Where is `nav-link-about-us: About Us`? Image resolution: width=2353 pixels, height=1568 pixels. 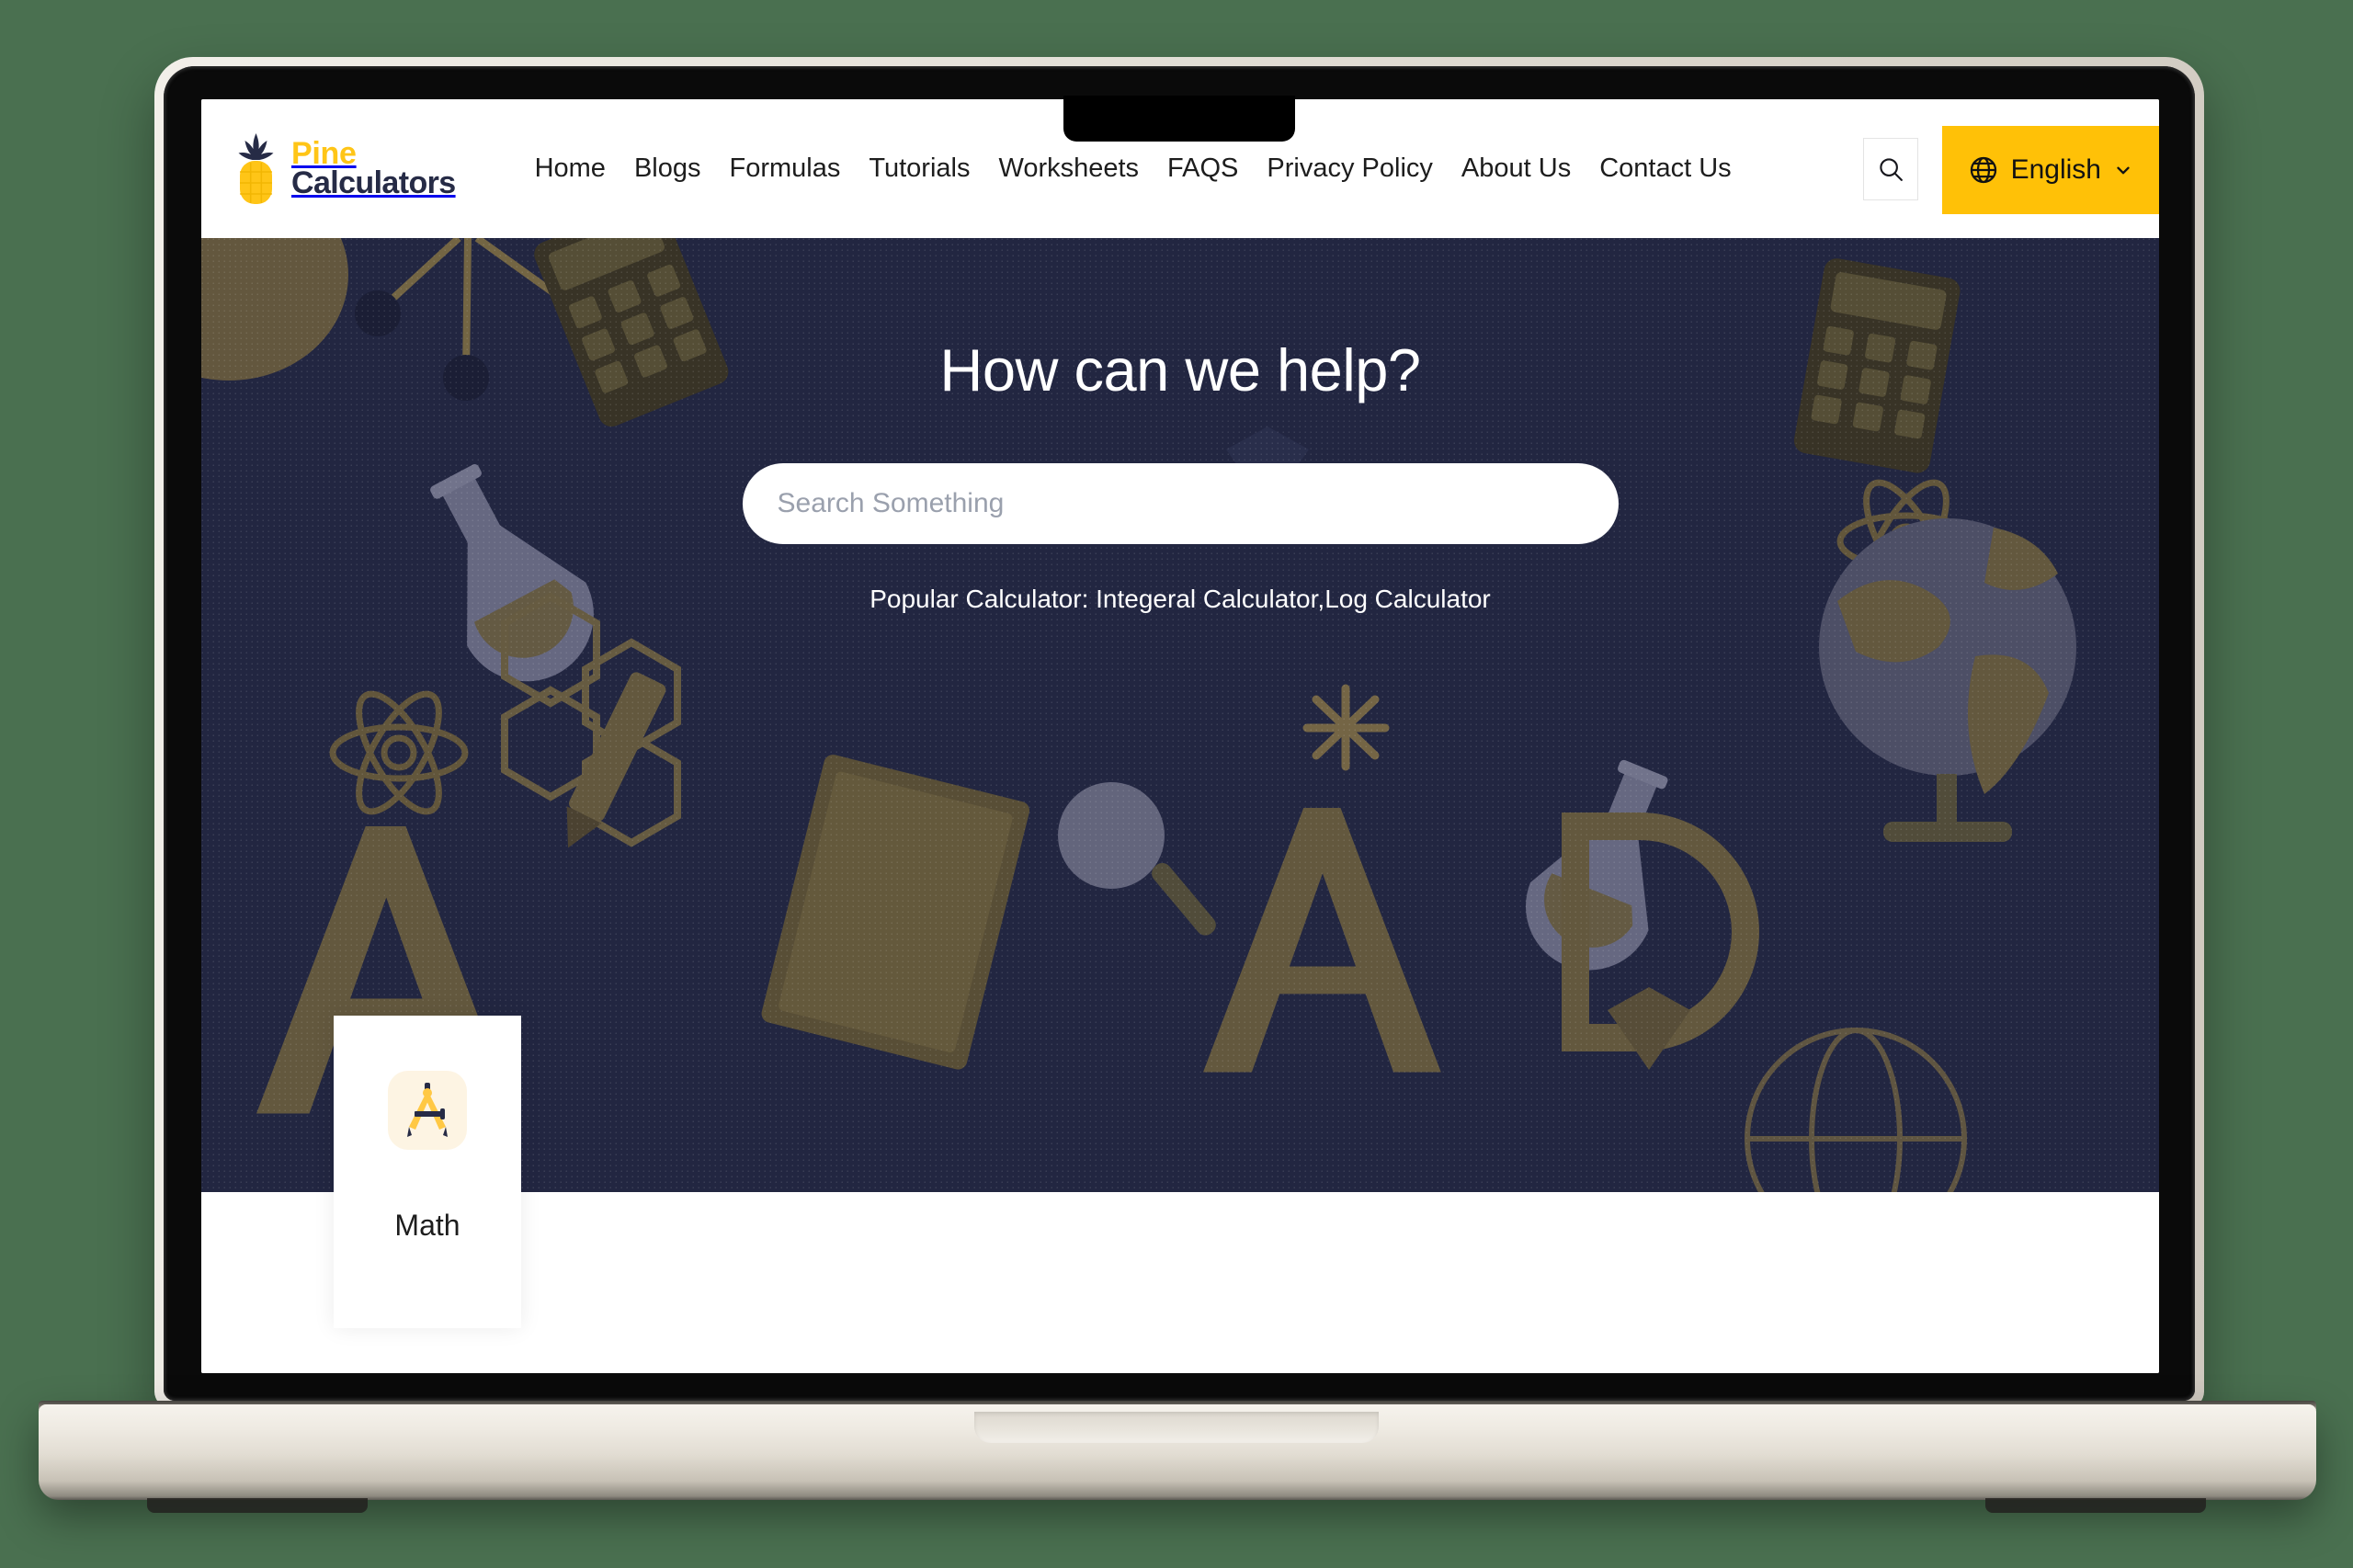 nav-link-about-us: About Us is located at coordinates (1516, 168).